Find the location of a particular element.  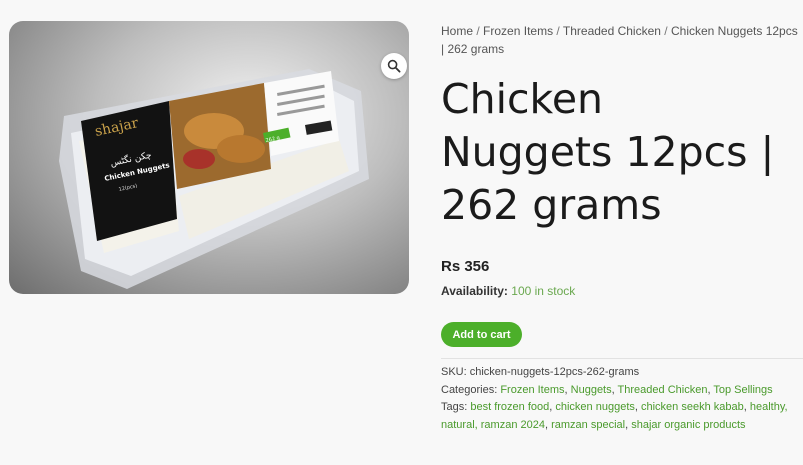

sku-value: chicken-nuggets-12pcs-262-grams is located at coordinates (554, 372).